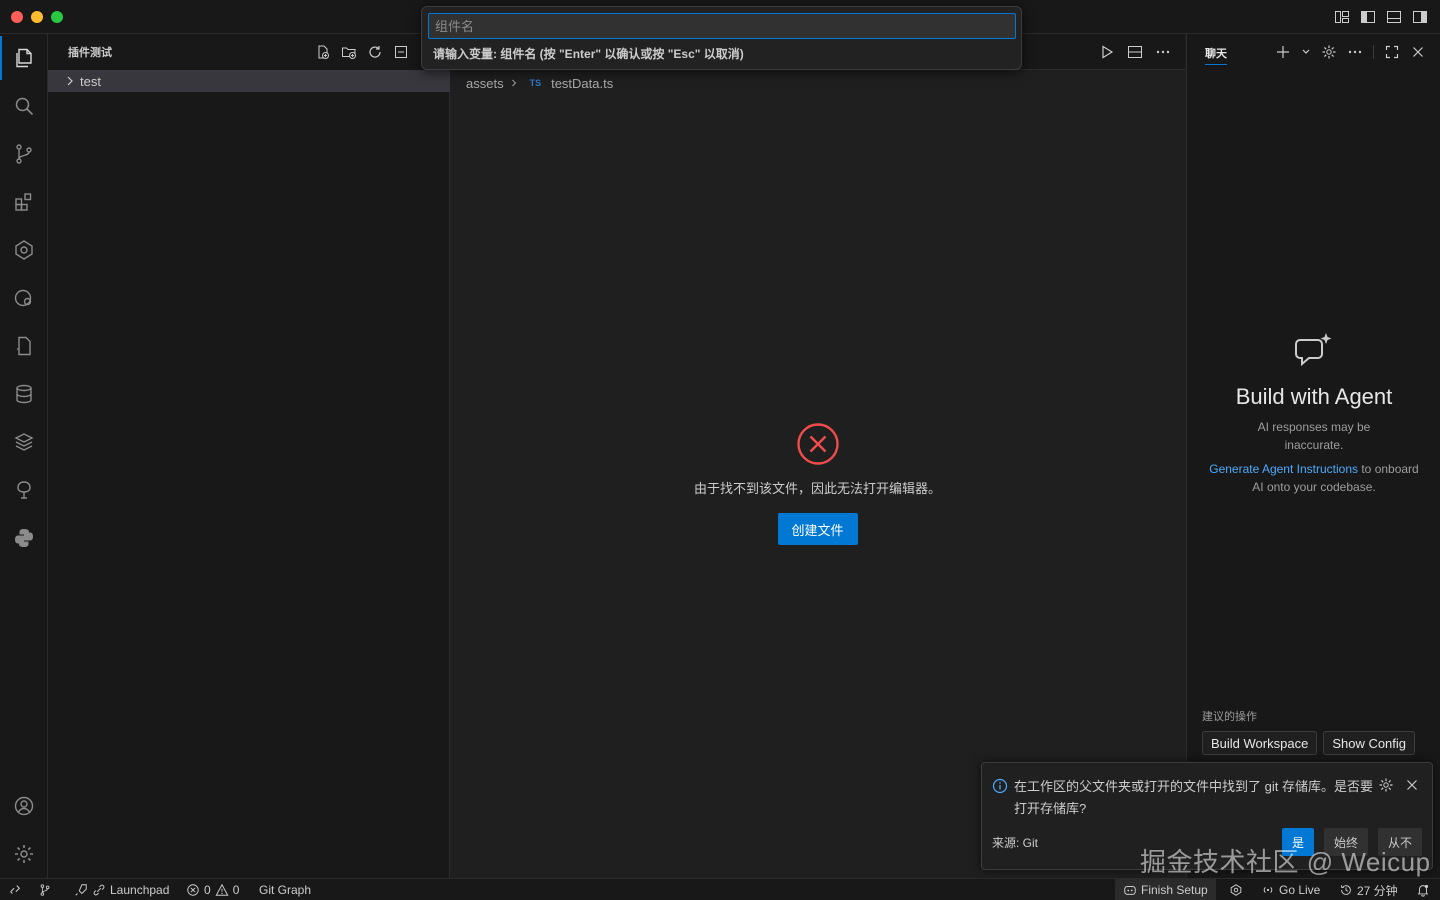 This screenshot has width=1440, height=900. Describe the element at coordinates (485, 83) in the screenshot. I see `breadcrumb-folder: assets` at that location.